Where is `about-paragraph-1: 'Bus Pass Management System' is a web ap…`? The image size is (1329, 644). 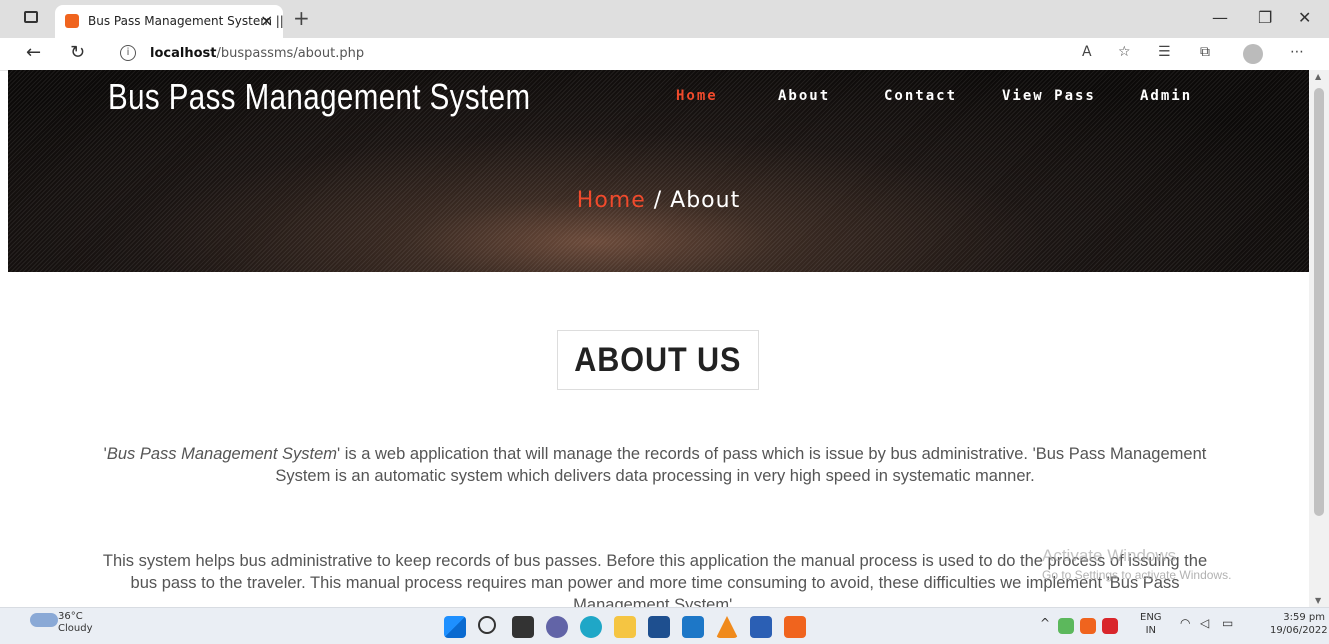 about-paragraph-1: 'Bus Pass Management System' is a web ap… is located at coordinates (655, 465).